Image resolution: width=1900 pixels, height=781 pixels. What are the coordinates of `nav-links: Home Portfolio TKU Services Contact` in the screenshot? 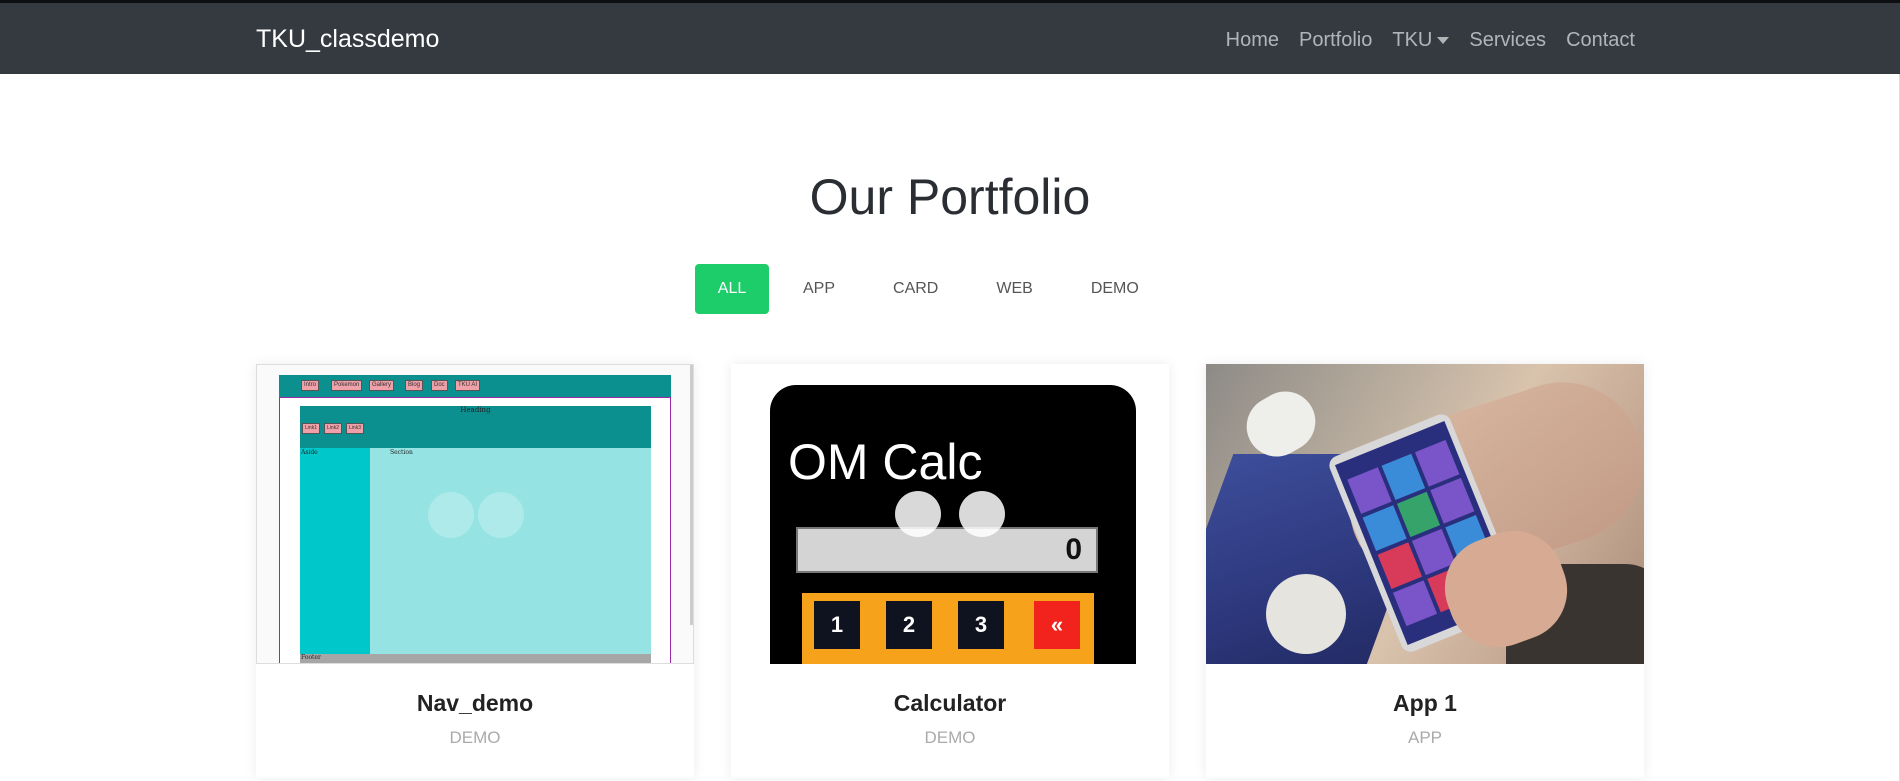 It's located at (1420, 40).